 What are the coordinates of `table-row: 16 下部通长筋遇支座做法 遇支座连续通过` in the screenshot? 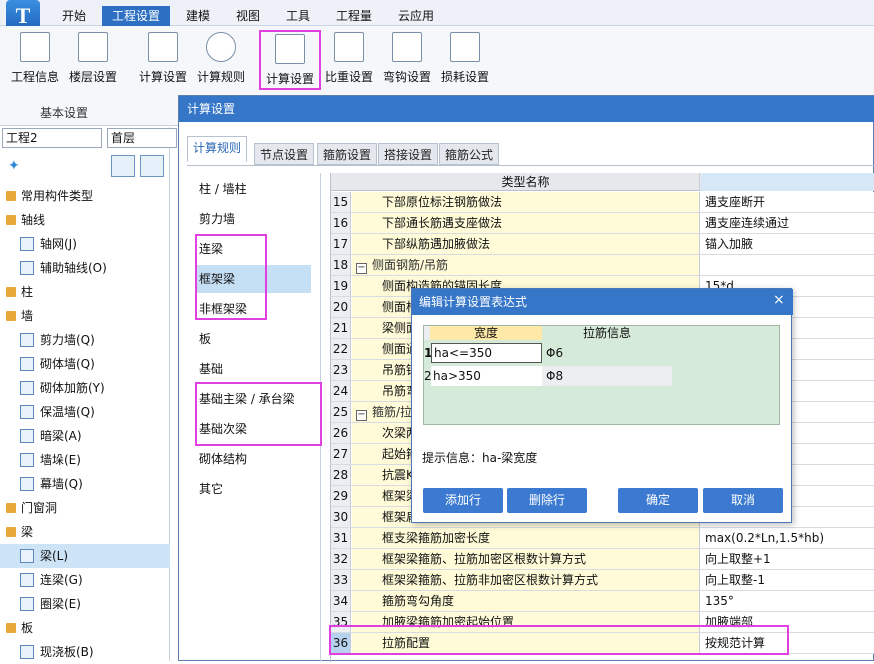 It's located at (602, 223).